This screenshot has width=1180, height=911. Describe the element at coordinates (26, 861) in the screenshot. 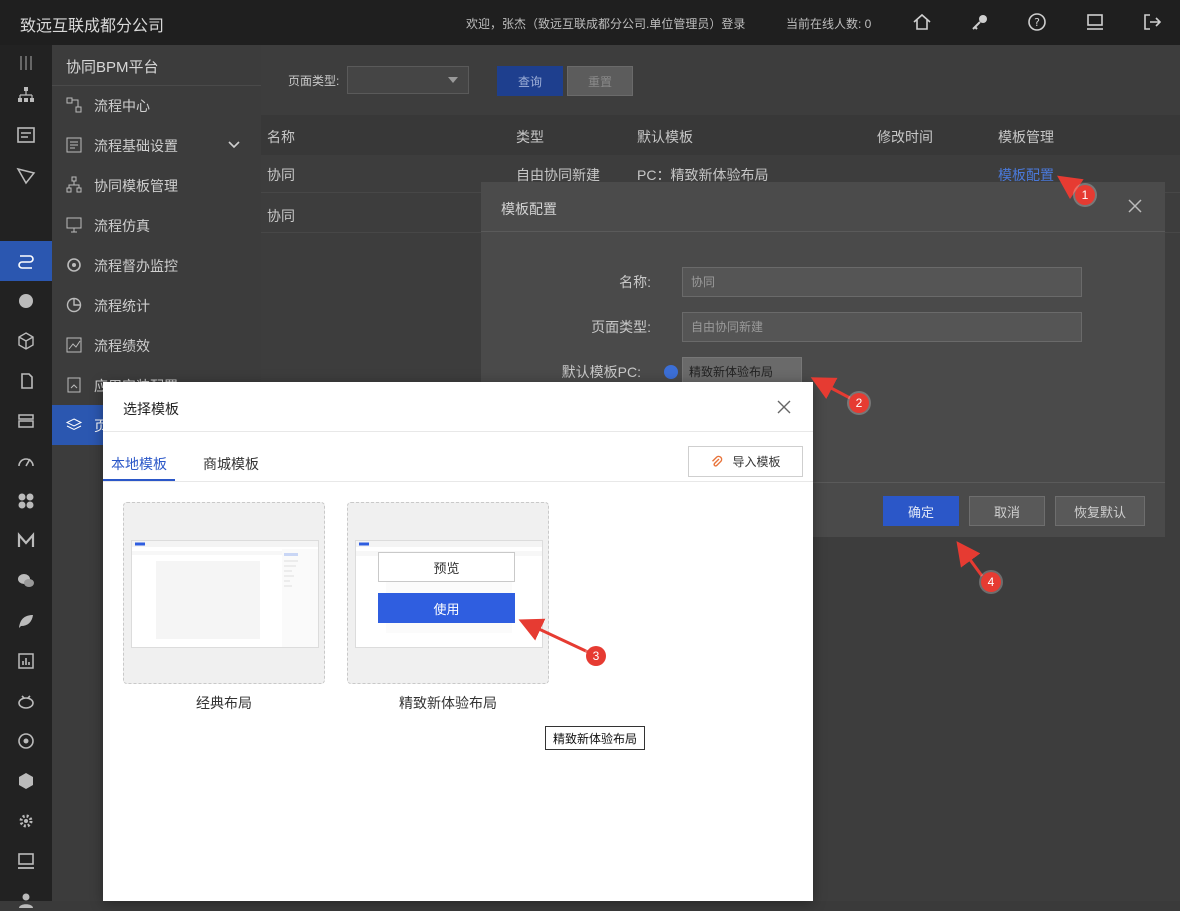

I see `computer-icon` at that location.